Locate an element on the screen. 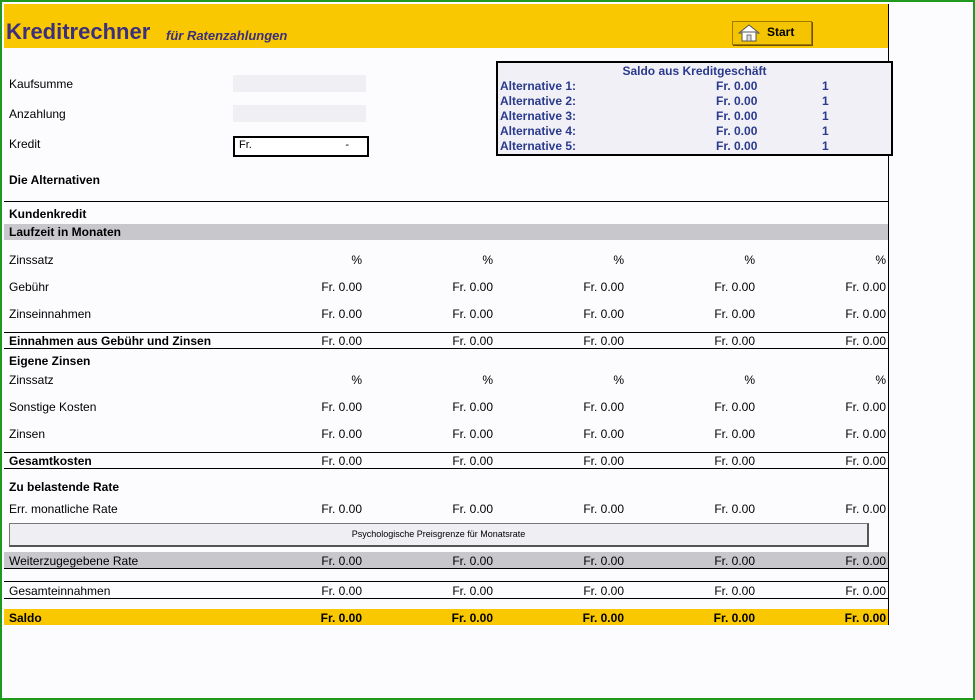 This screenshot has height=700, width=975. kaufsumme-input is located at coordinates (299, 83).